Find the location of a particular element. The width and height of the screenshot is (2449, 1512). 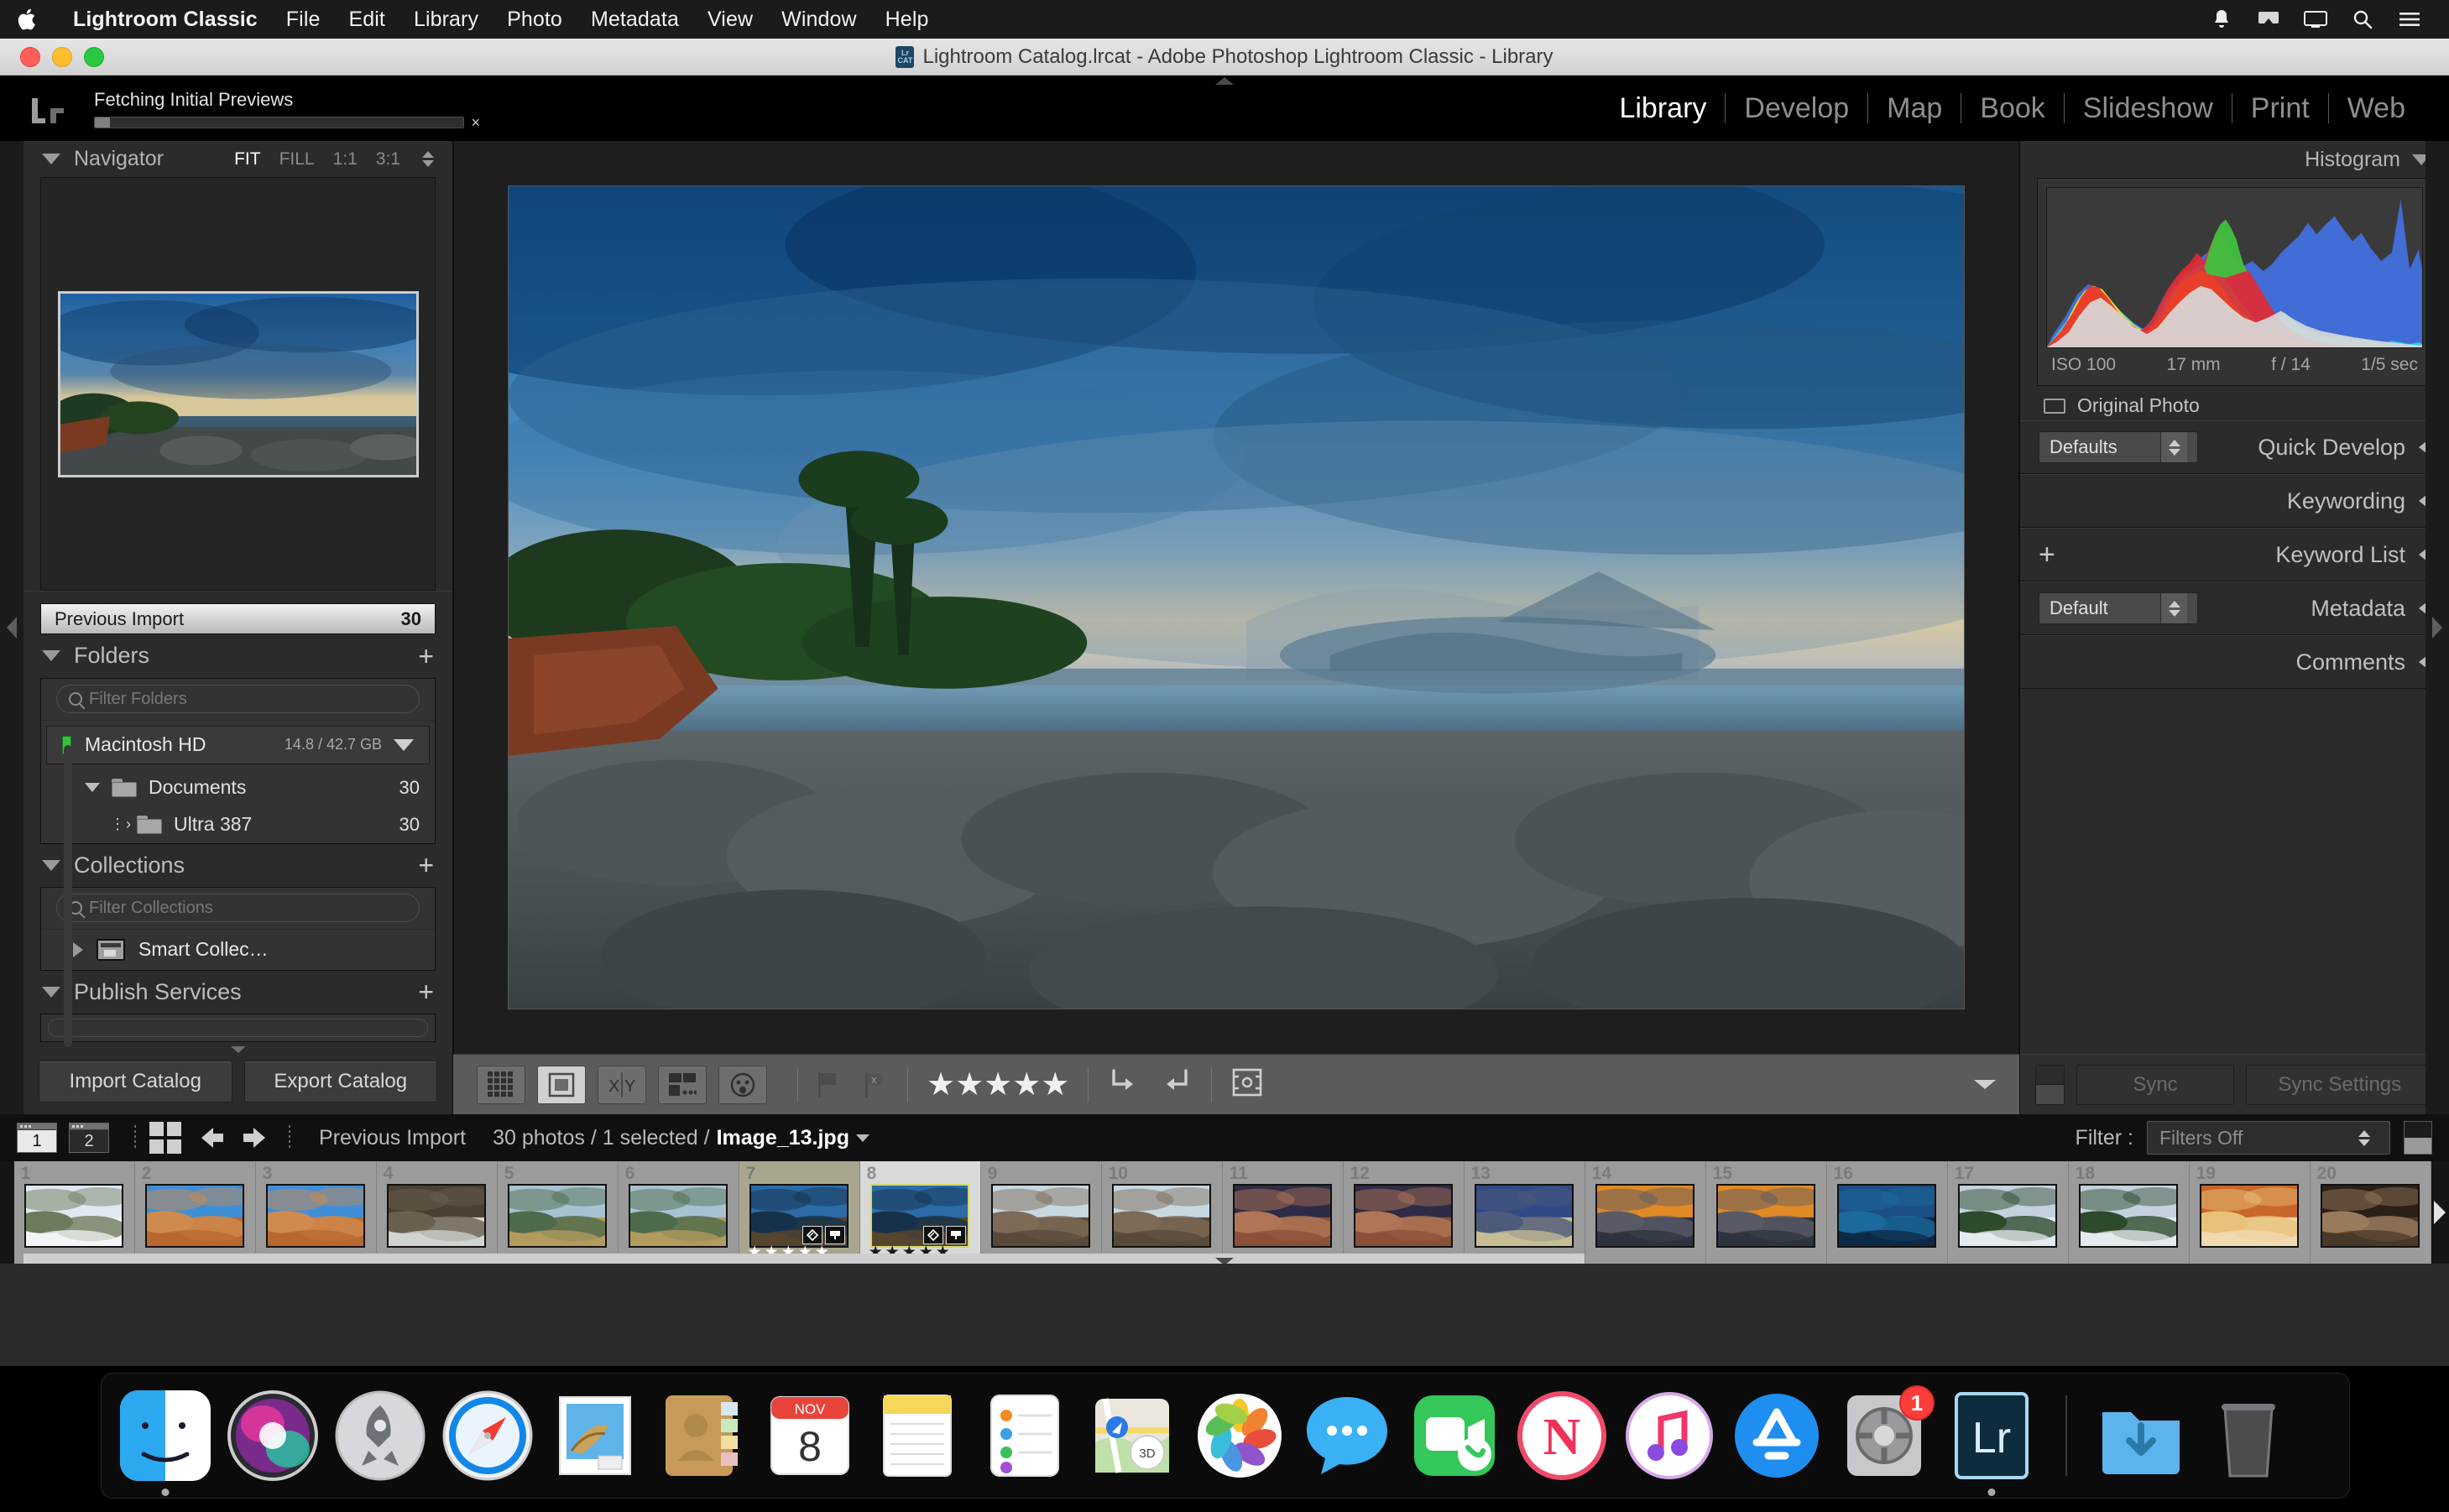

filmstrip-cell: 17 is located at coordinates (2008, 1213).